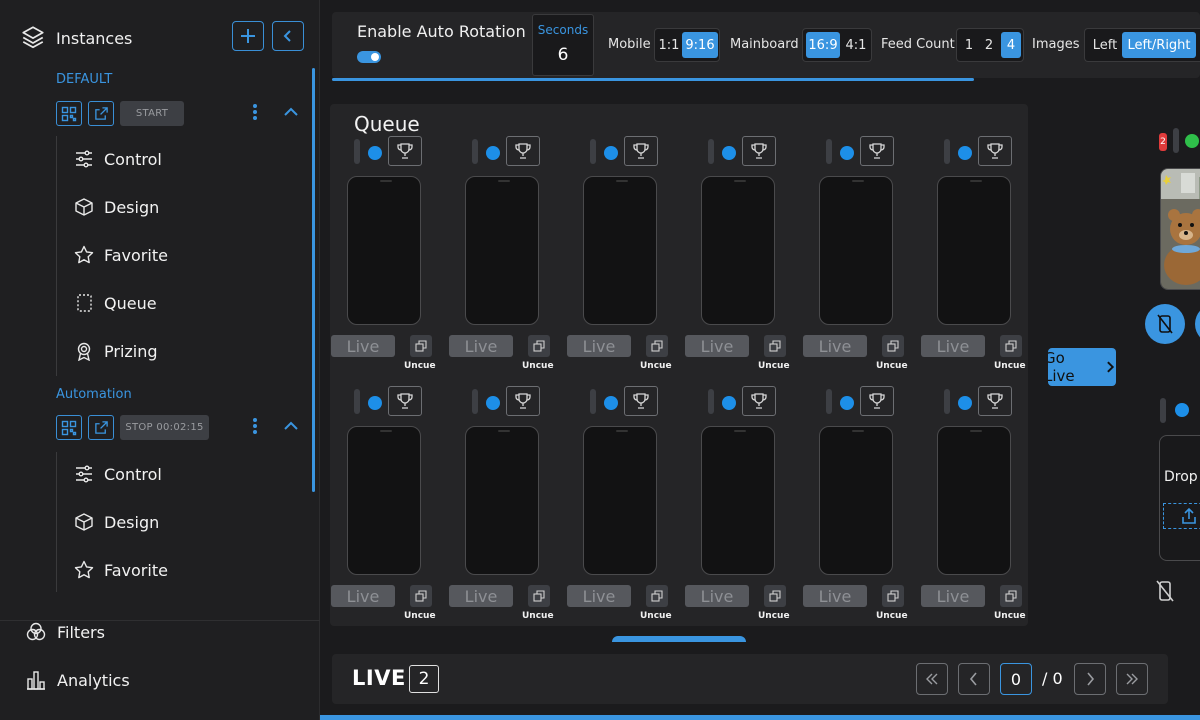 Image resolution: width=1200 pixels, height=720 pixels. What do you see at coordinates (94, 394) in the screenshot?
I see `group-label-automation: Automation` at bounding box center [94, 394].